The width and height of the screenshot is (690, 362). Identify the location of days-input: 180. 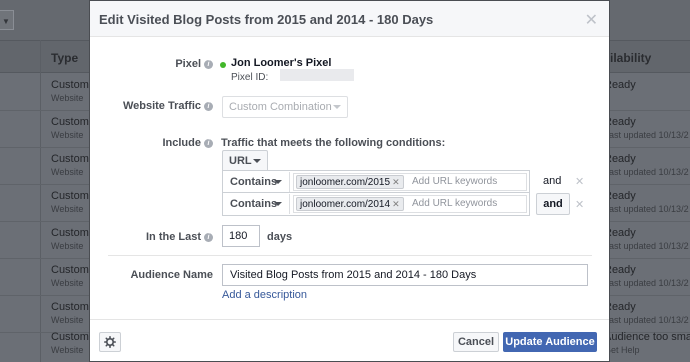
(241, 236).